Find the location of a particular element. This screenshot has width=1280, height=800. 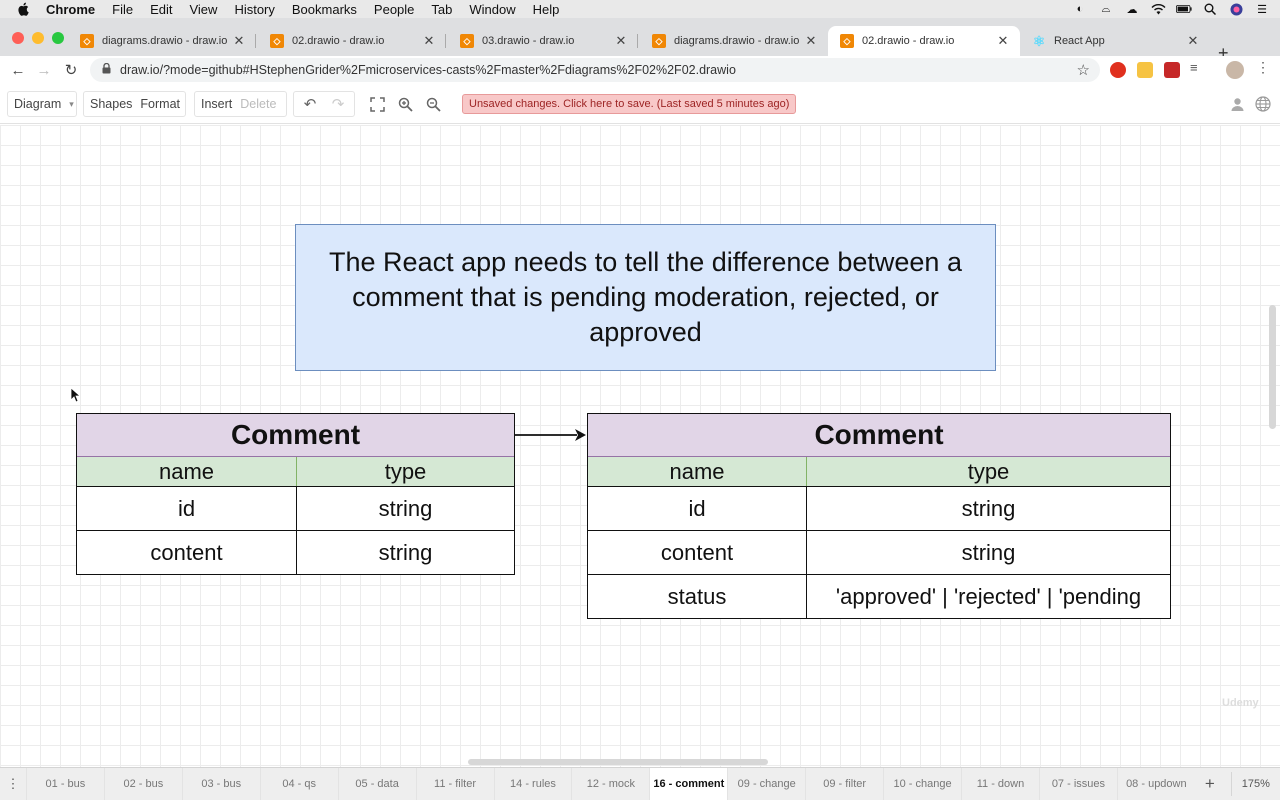

notification-center-icon: ☰ is located at coordinates (1262, 9).